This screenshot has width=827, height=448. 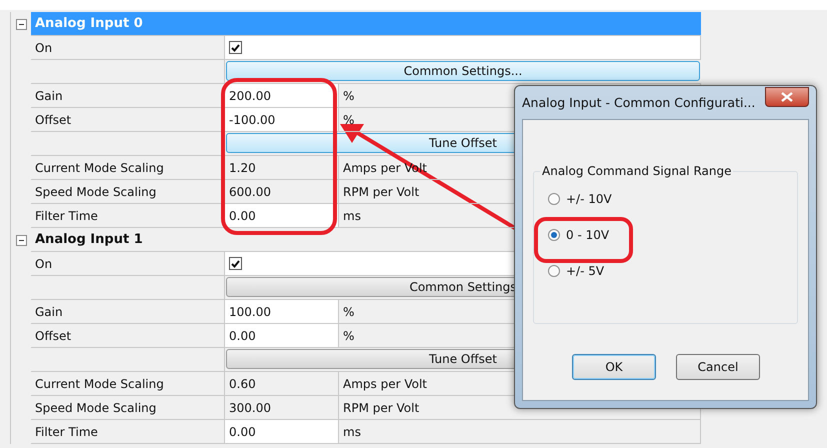 What do you see at coordinates (128, 408) in the screenshot?
I see `property-label: Speed Mode Scaling` at bounding box center [128, 408].